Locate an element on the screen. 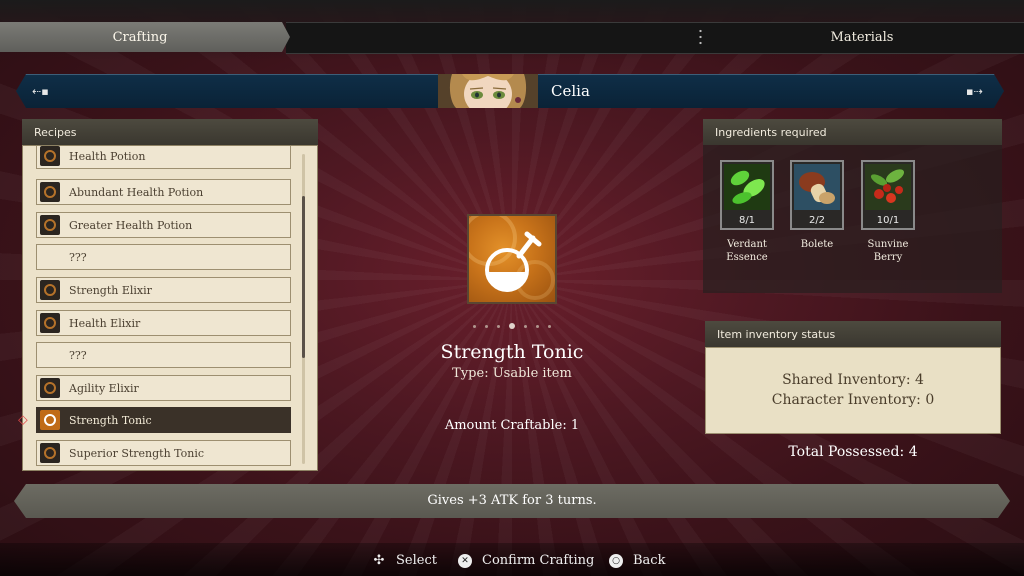 Image resolution: width=1024 pixels, height=576 pixels. red-berry-icon is located at coordinates (888, 187).